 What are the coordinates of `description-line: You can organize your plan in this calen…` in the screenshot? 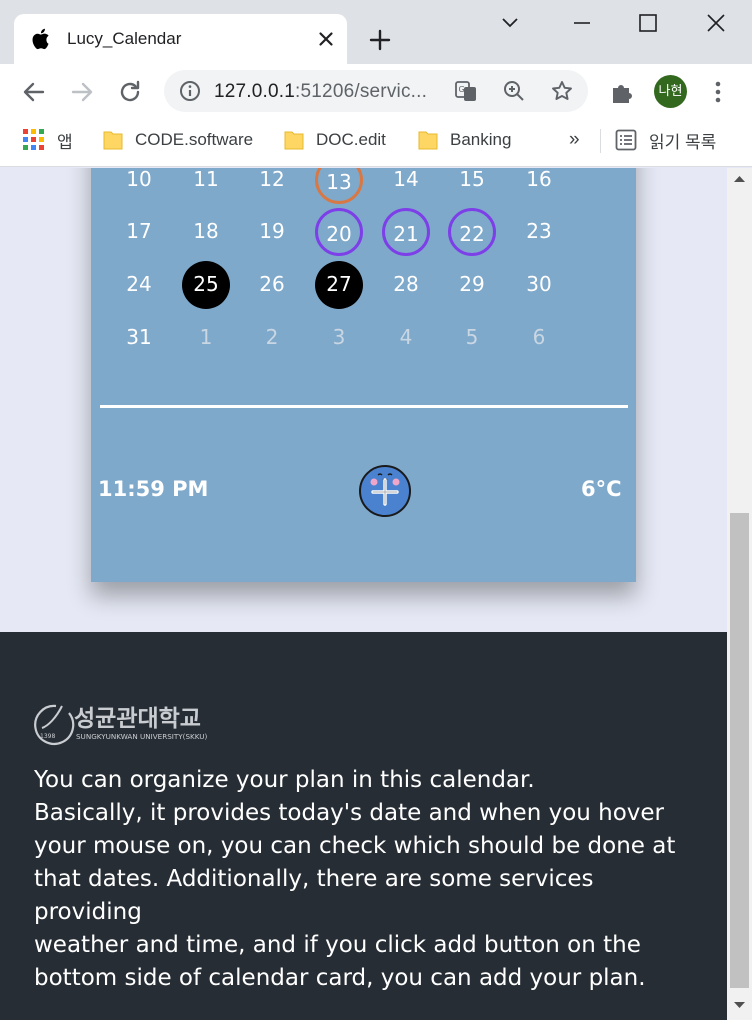 It's located at (284, 780).